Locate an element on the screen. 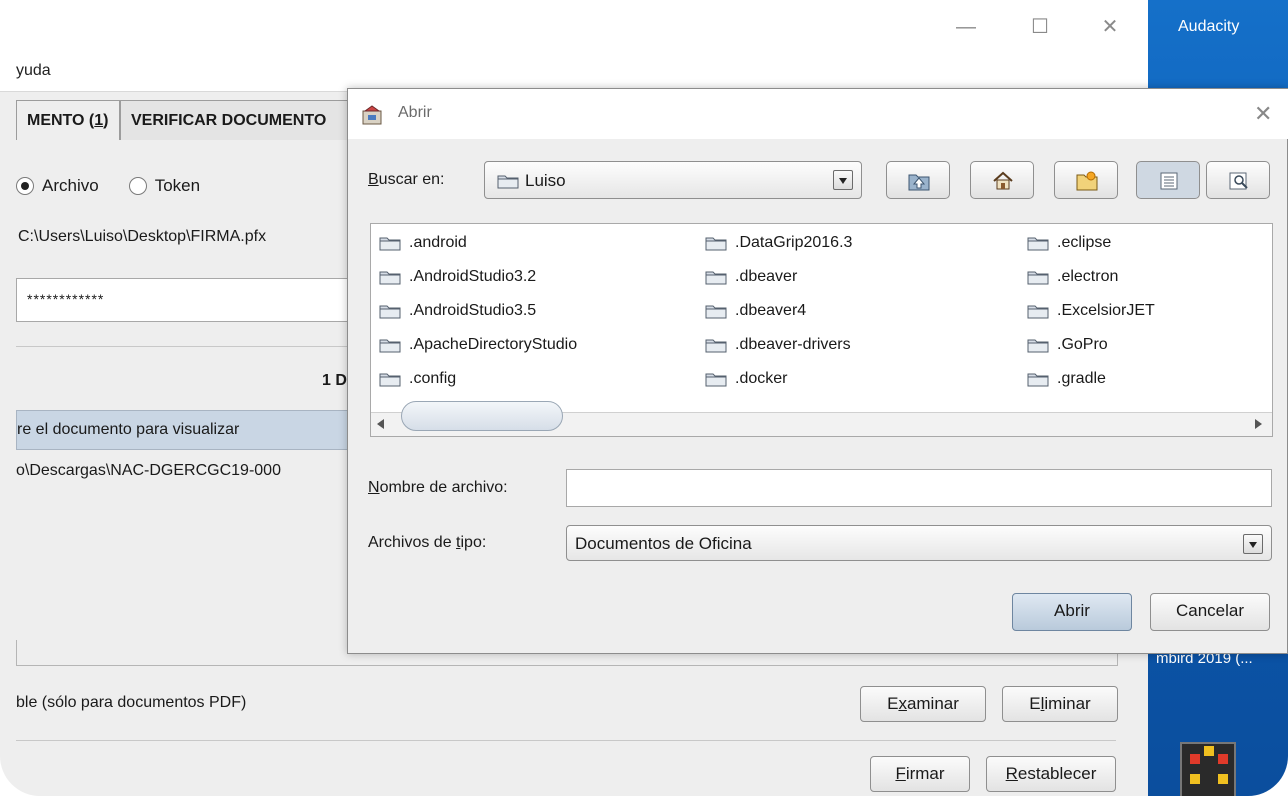 The width and height of the screenshot is (1288, 796). restablecer-button: Restablecer is located at coordinates (1051, 774).